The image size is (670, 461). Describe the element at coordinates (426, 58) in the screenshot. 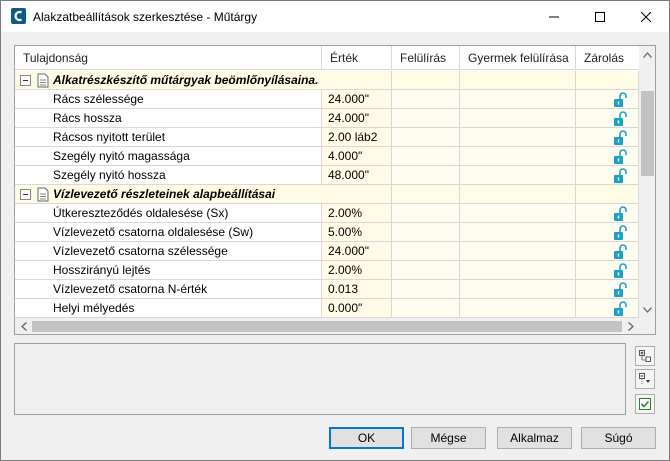

I see `column-header-override: Felülírás` at that location.